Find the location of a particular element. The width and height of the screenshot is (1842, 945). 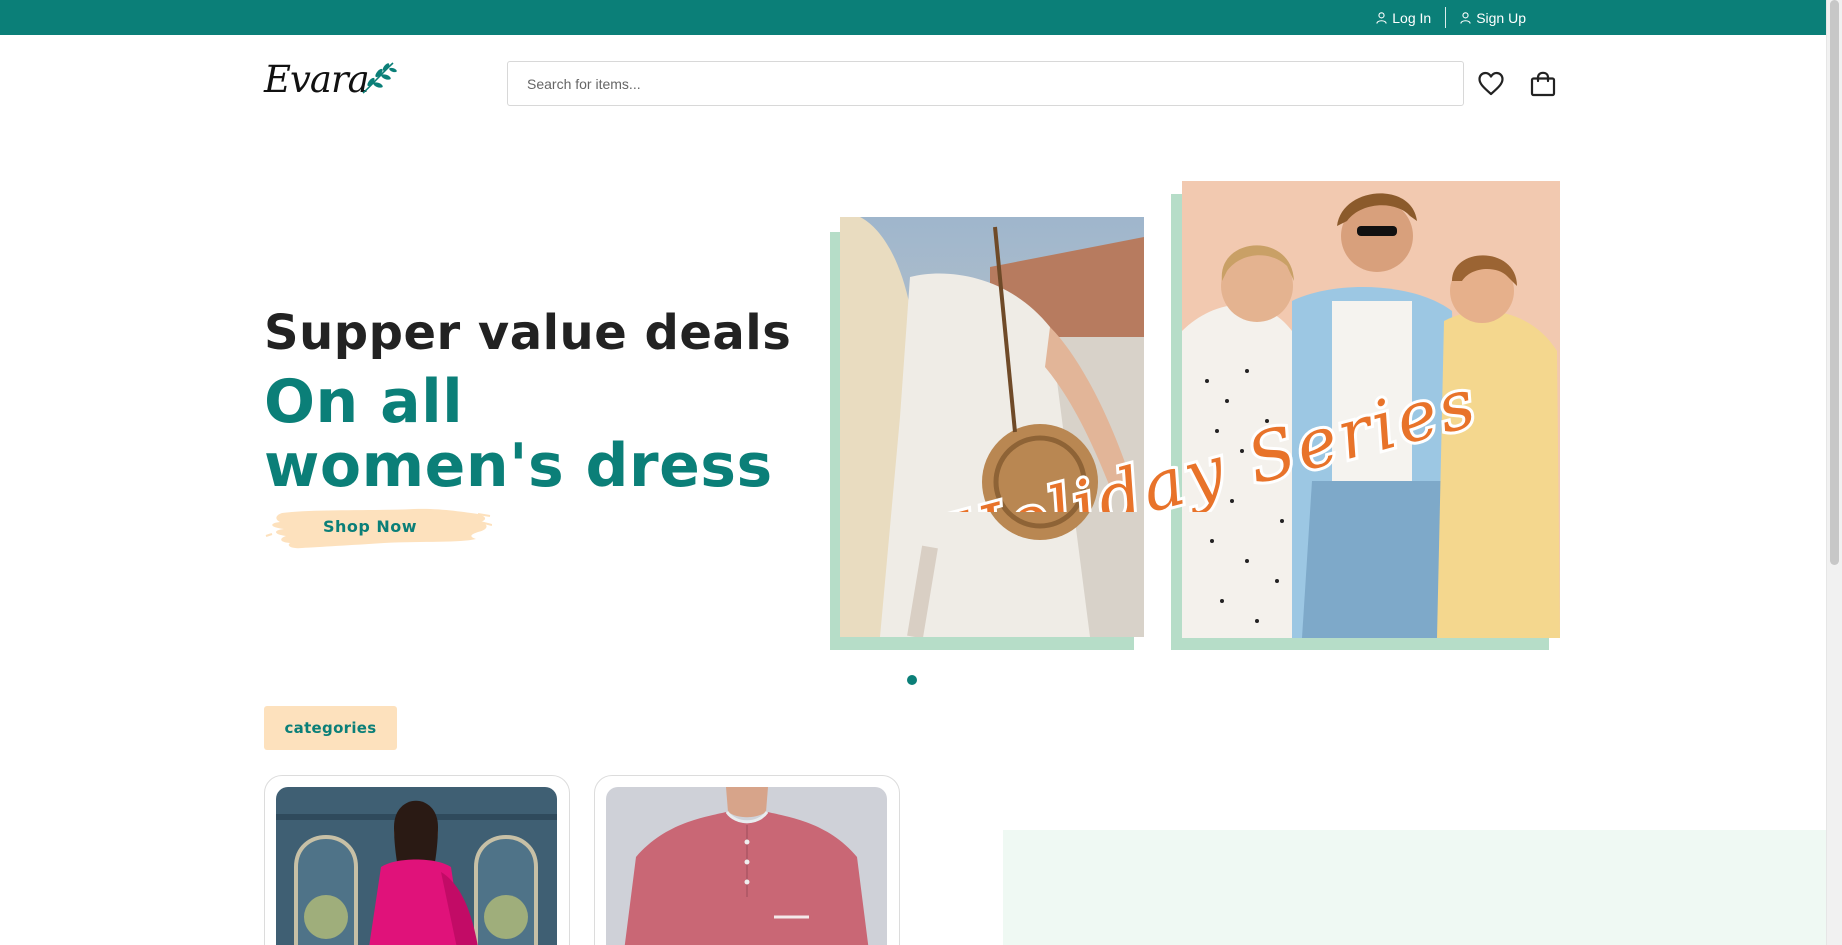

login-label: Log In is located at coordinates (1412, 17).